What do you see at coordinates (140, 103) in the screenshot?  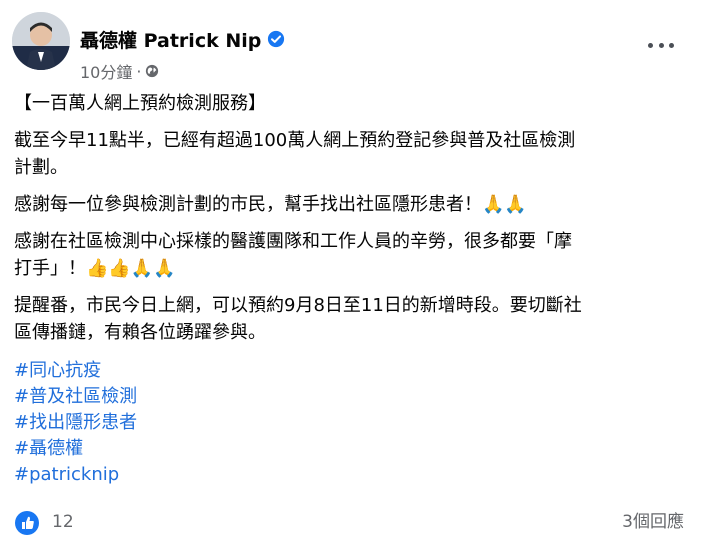 I see `post-title: 【一百萬人網上預約檢測服務】` at bounding box center [140, 103].